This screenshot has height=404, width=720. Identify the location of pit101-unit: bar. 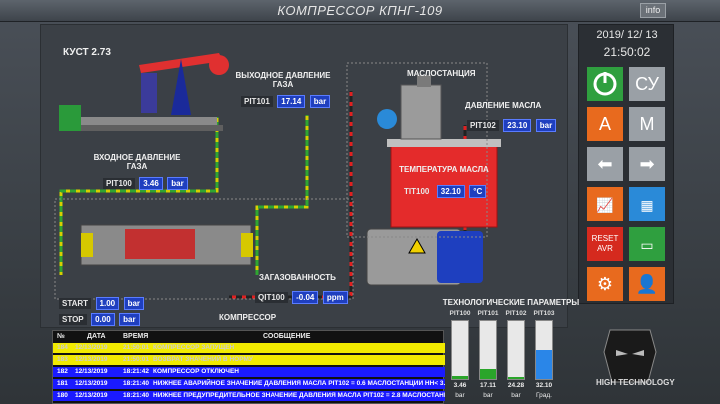
(320, 101).